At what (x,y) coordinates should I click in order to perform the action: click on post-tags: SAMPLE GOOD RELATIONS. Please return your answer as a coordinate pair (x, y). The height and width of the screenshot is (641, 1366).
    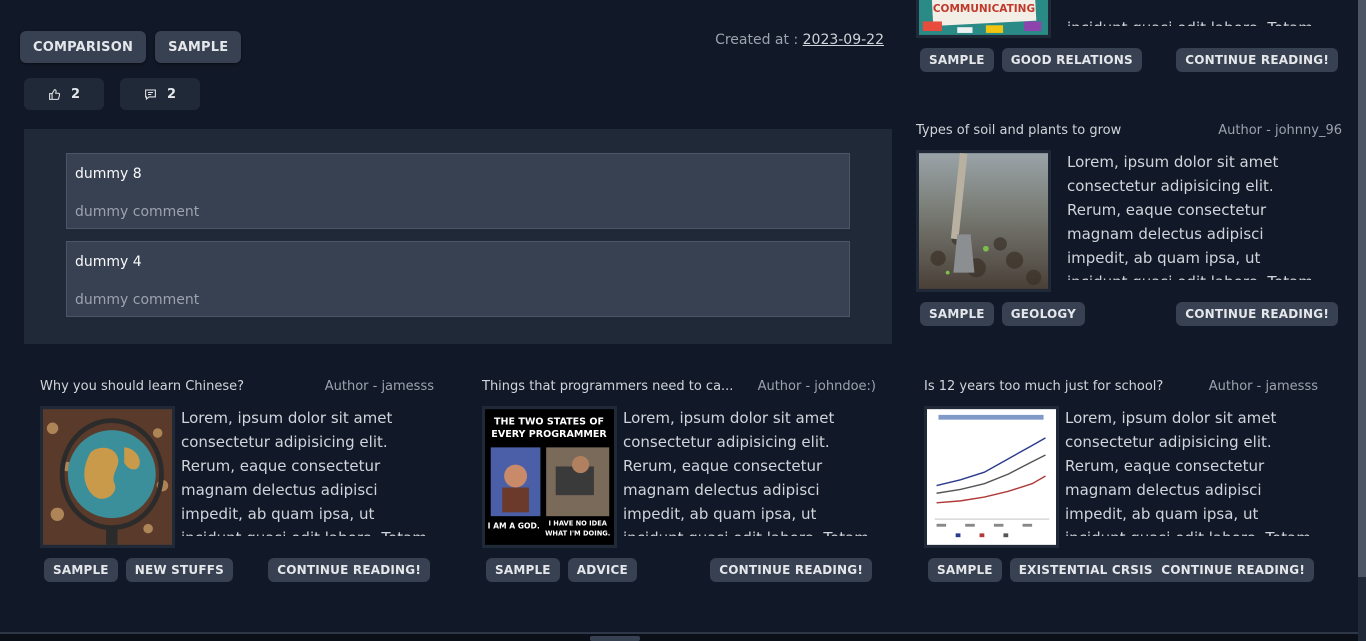
    Looking at the image, I should click on (1031, 60).